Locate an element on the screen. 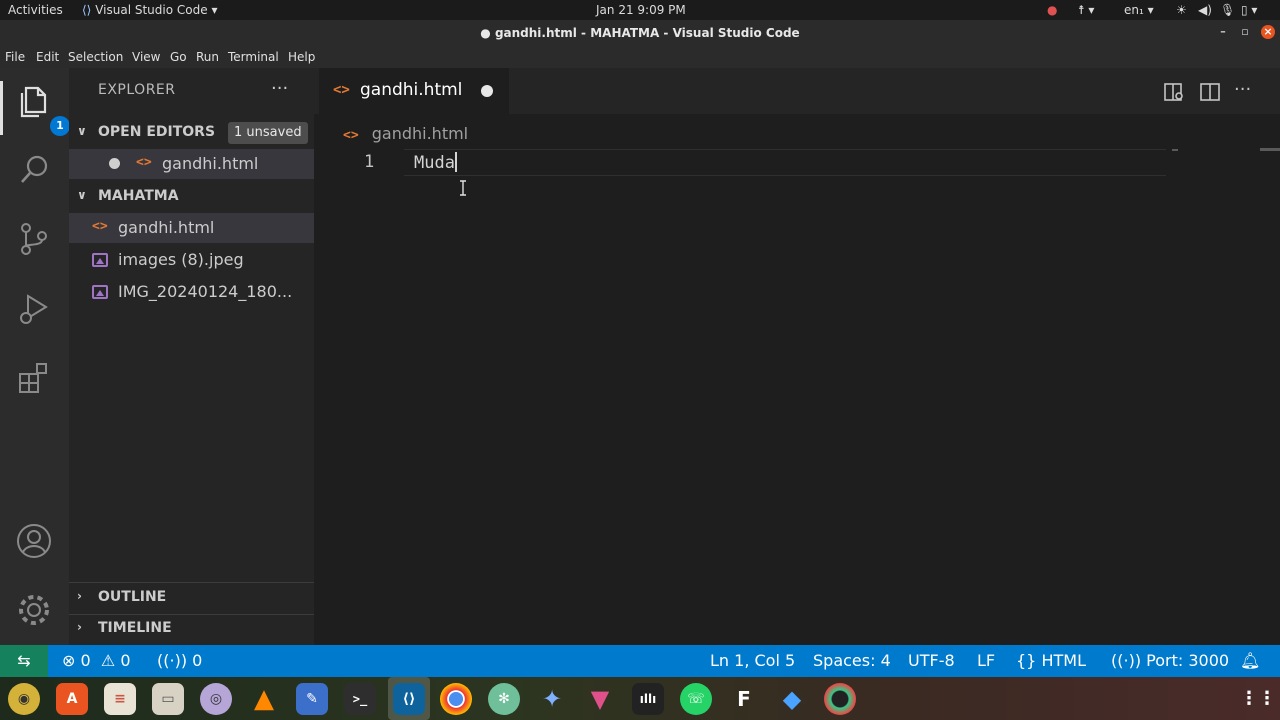 This screenshot has height=720, width=1280. cursor-position: Ln 1, Col 5 is located at coordinates (752, 661).